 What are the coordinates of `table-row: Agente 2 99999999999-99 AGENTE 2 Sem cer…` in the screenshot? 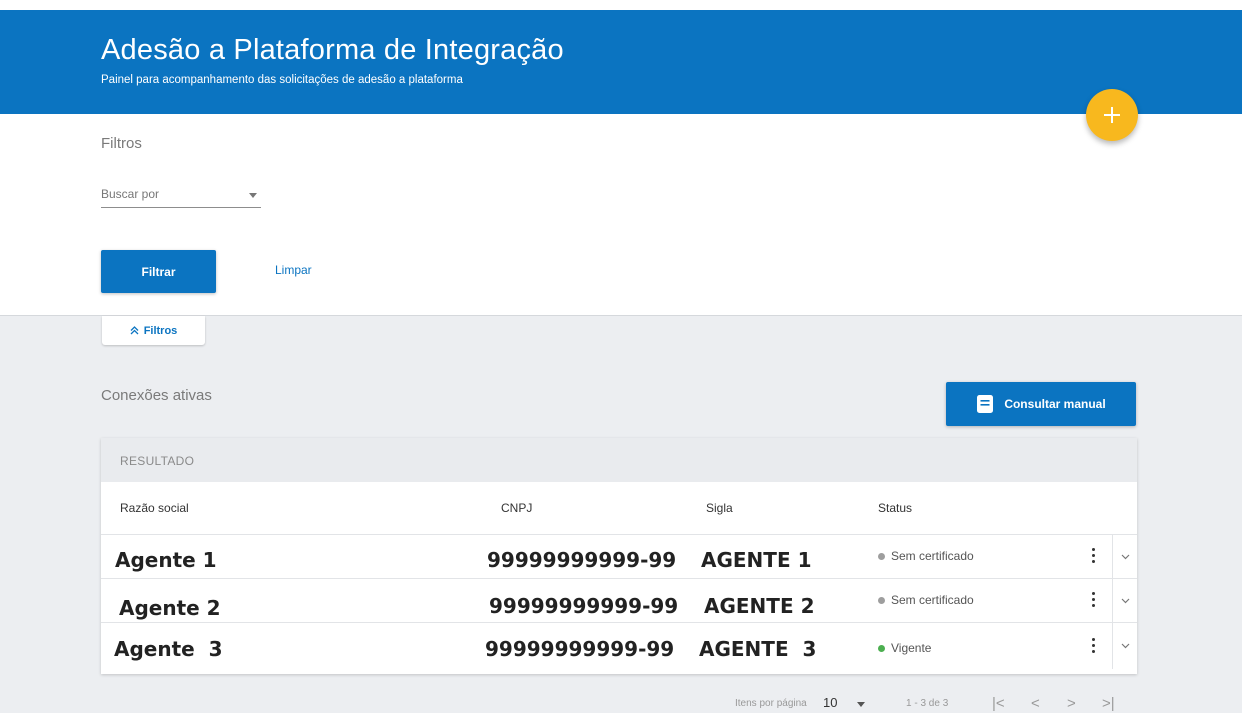 It's located at (619, 600).